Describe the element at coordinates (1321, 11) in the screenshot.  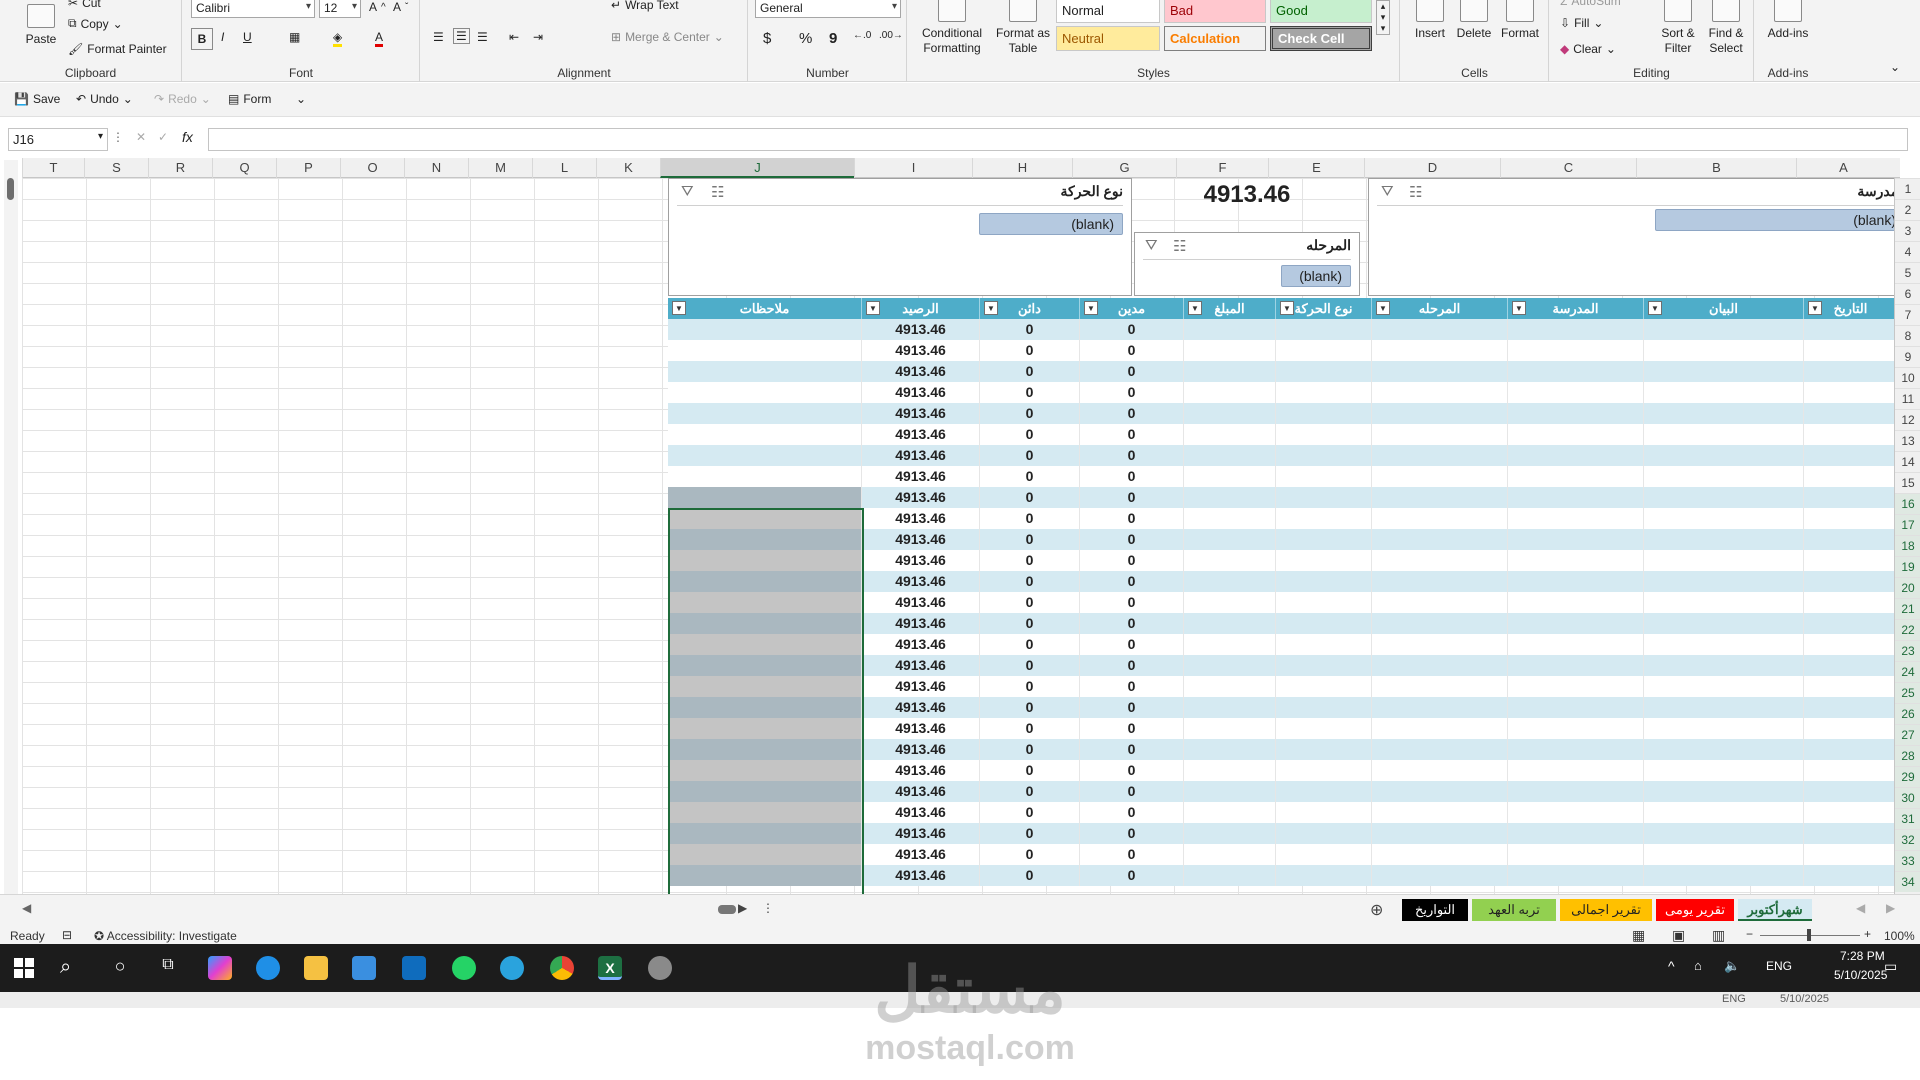
I see `style-good: Good` at that location.